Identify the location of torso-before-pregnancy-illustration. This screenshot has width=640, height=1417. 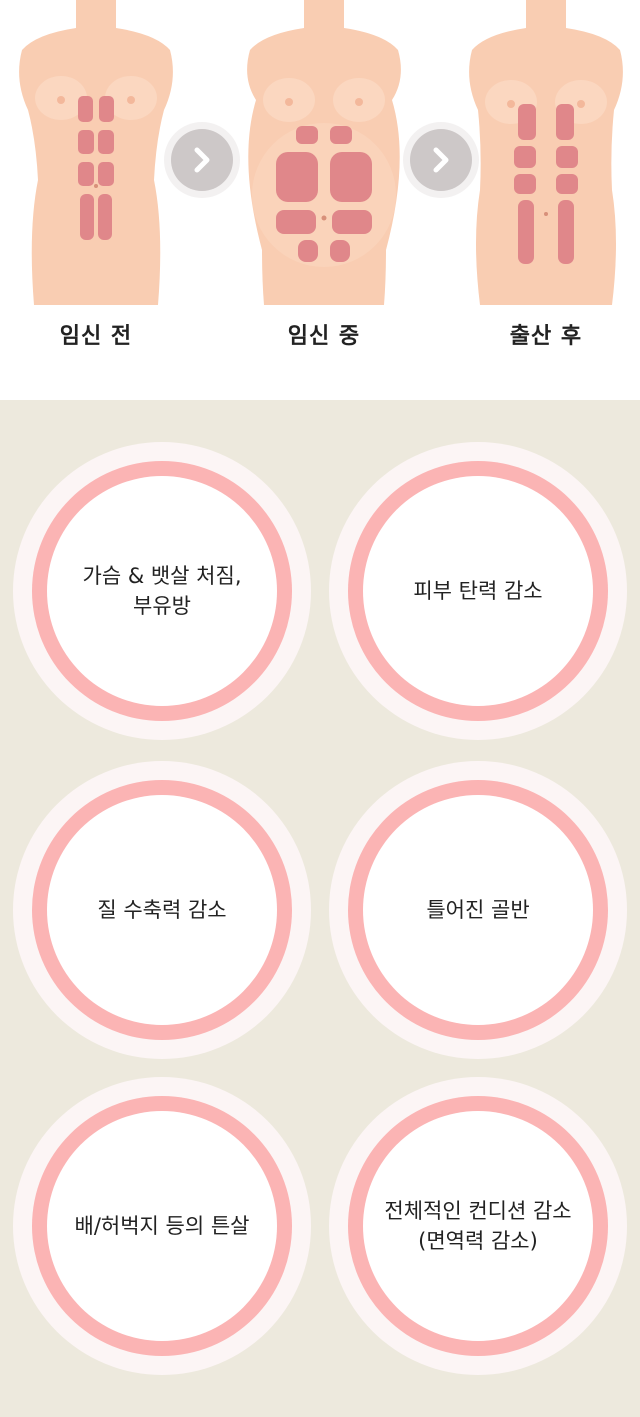
(96, 152).